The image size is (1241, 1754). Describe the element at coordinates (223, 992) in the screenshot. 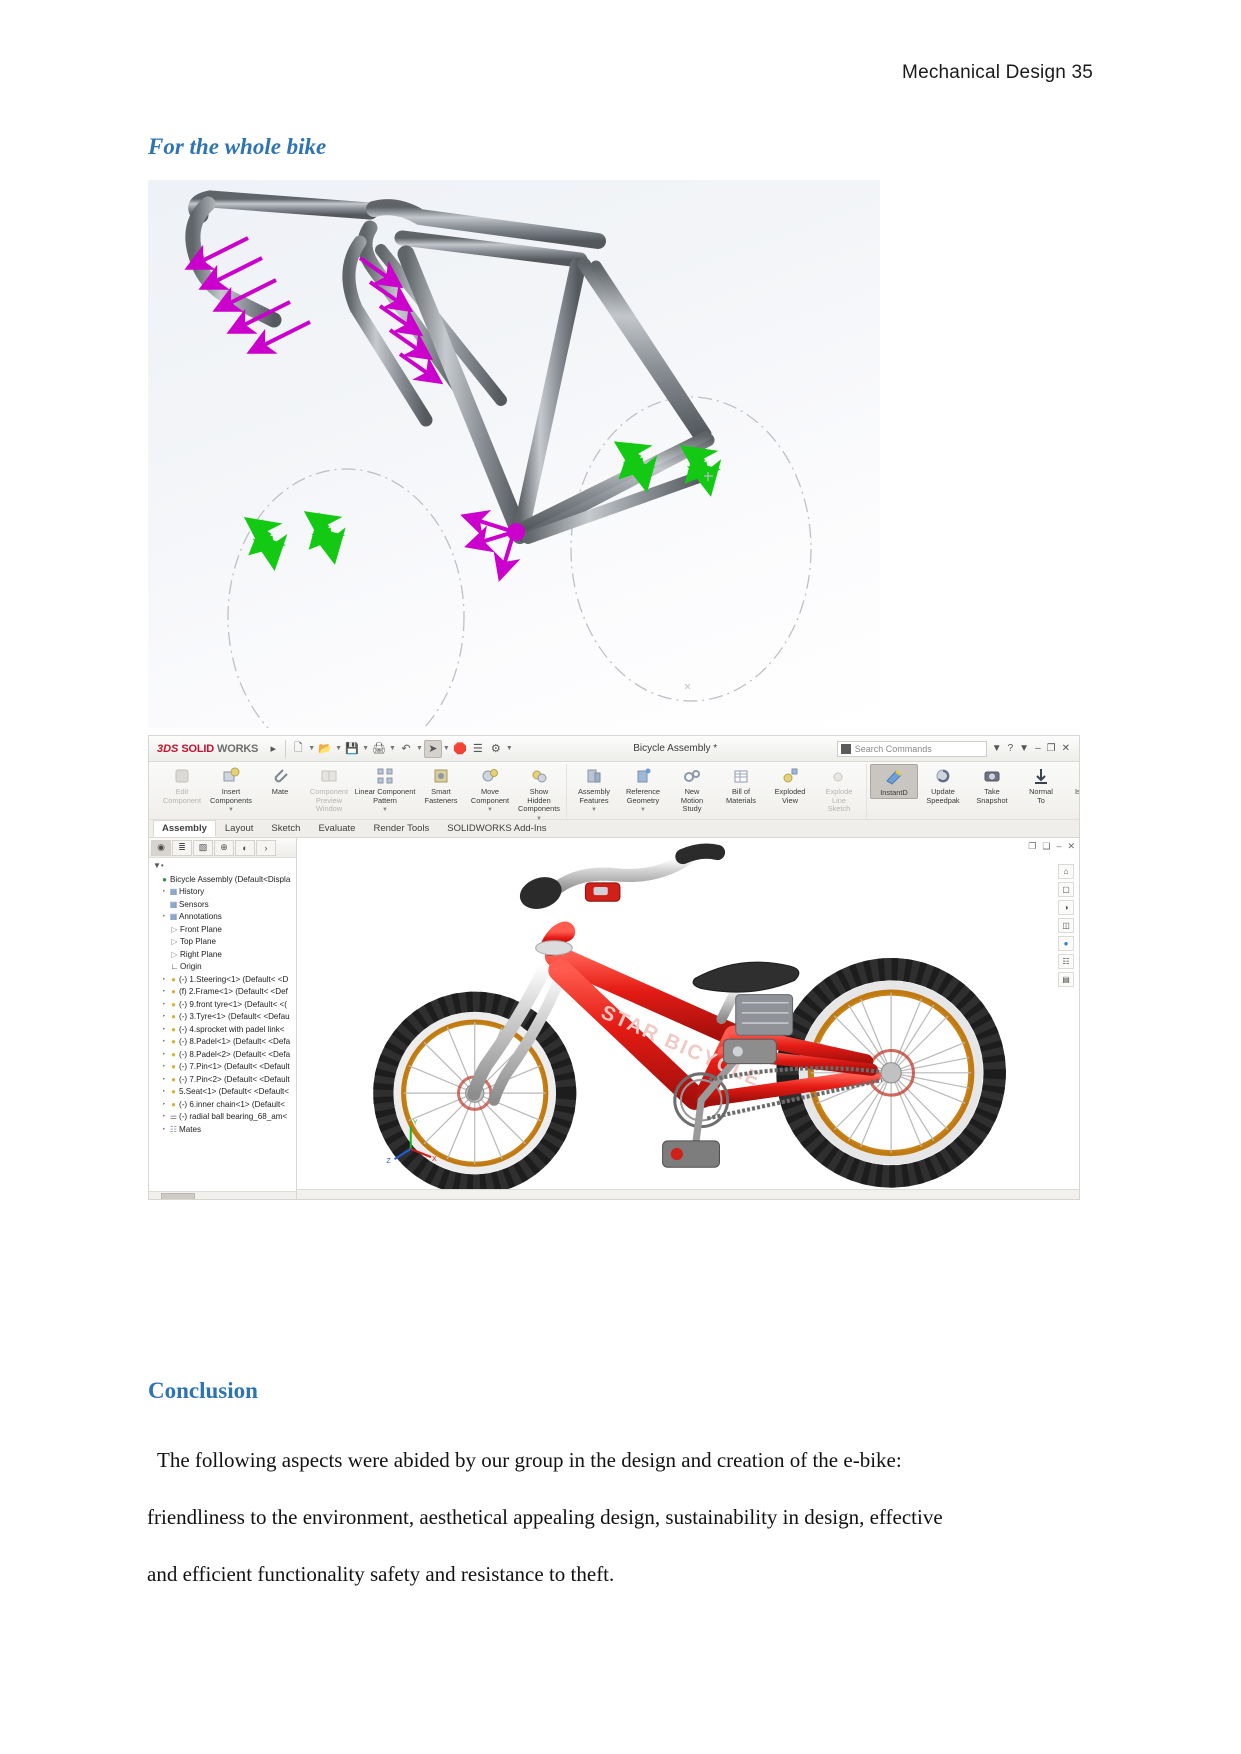

I see `tree-frame: ‣ ● (f) 2.Frame<1> (Default< <Def` at that location.